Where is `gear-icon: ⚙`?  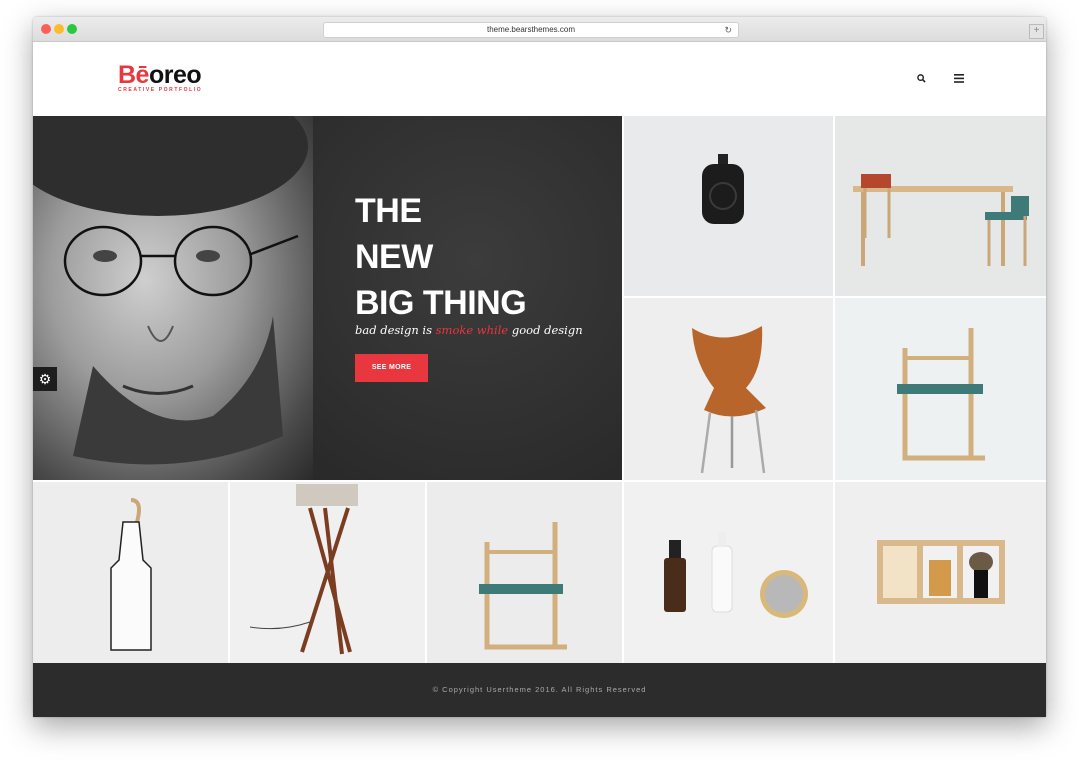
gear-icon: ⚙ is located at coordinates (45, 379).